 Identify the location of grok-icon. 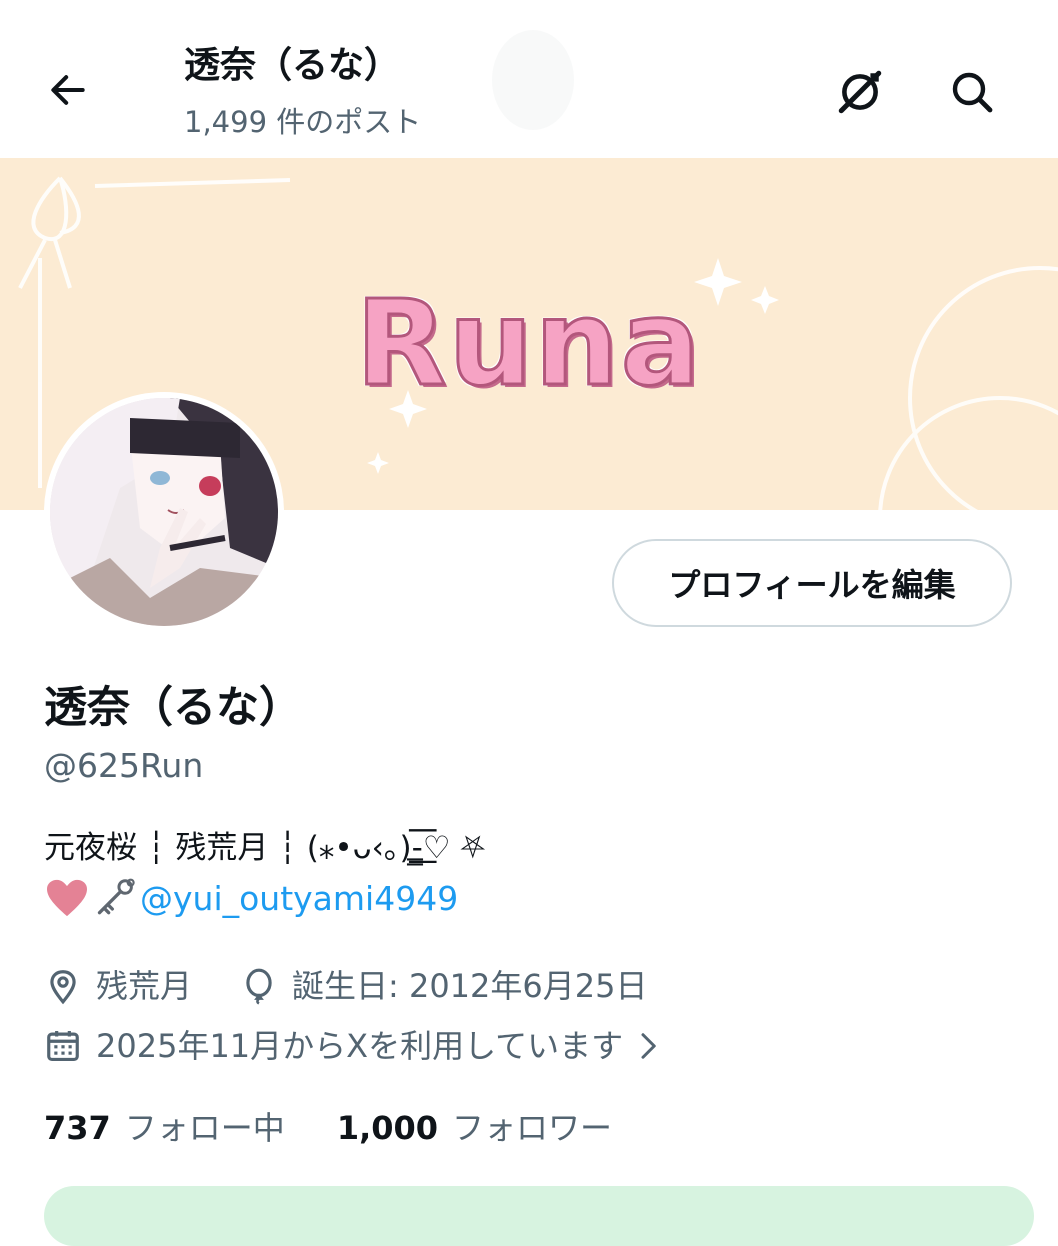
(860, 92).